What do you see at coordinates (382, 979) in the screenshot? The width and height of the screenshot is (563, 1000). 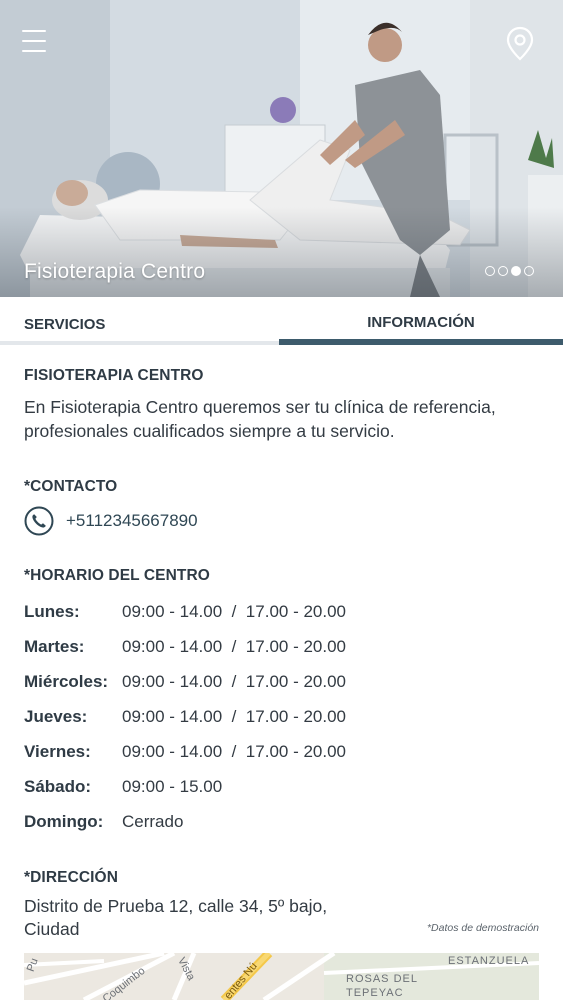 I see `map-label: ROSAS DEL` at bounding box center [382, 979].